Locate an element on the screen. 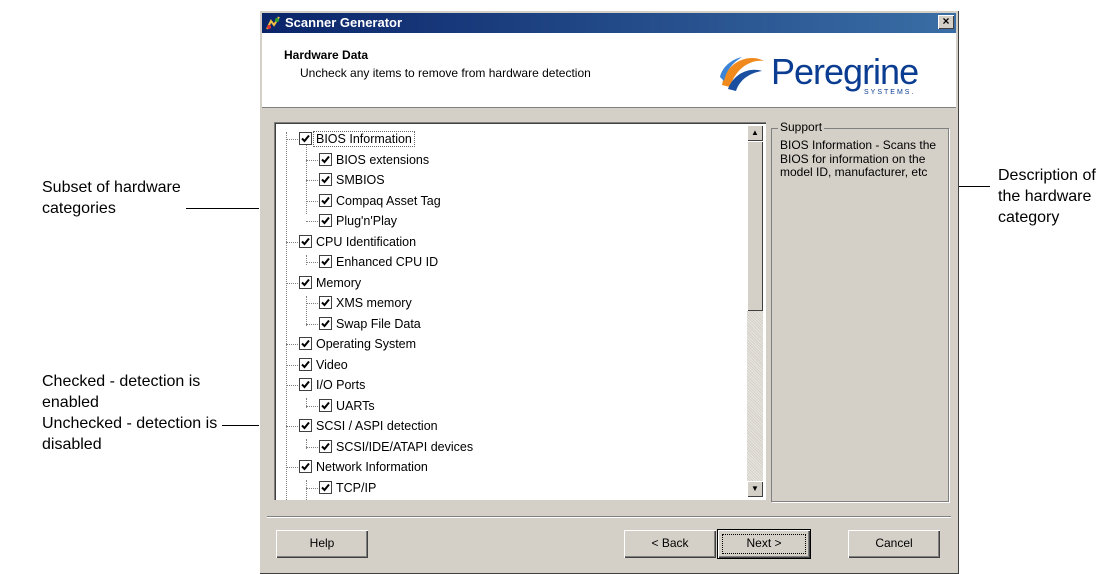 The image size is (1118, 574). annotation-description-text-1: Description of is located at coordinates (1047, 175).